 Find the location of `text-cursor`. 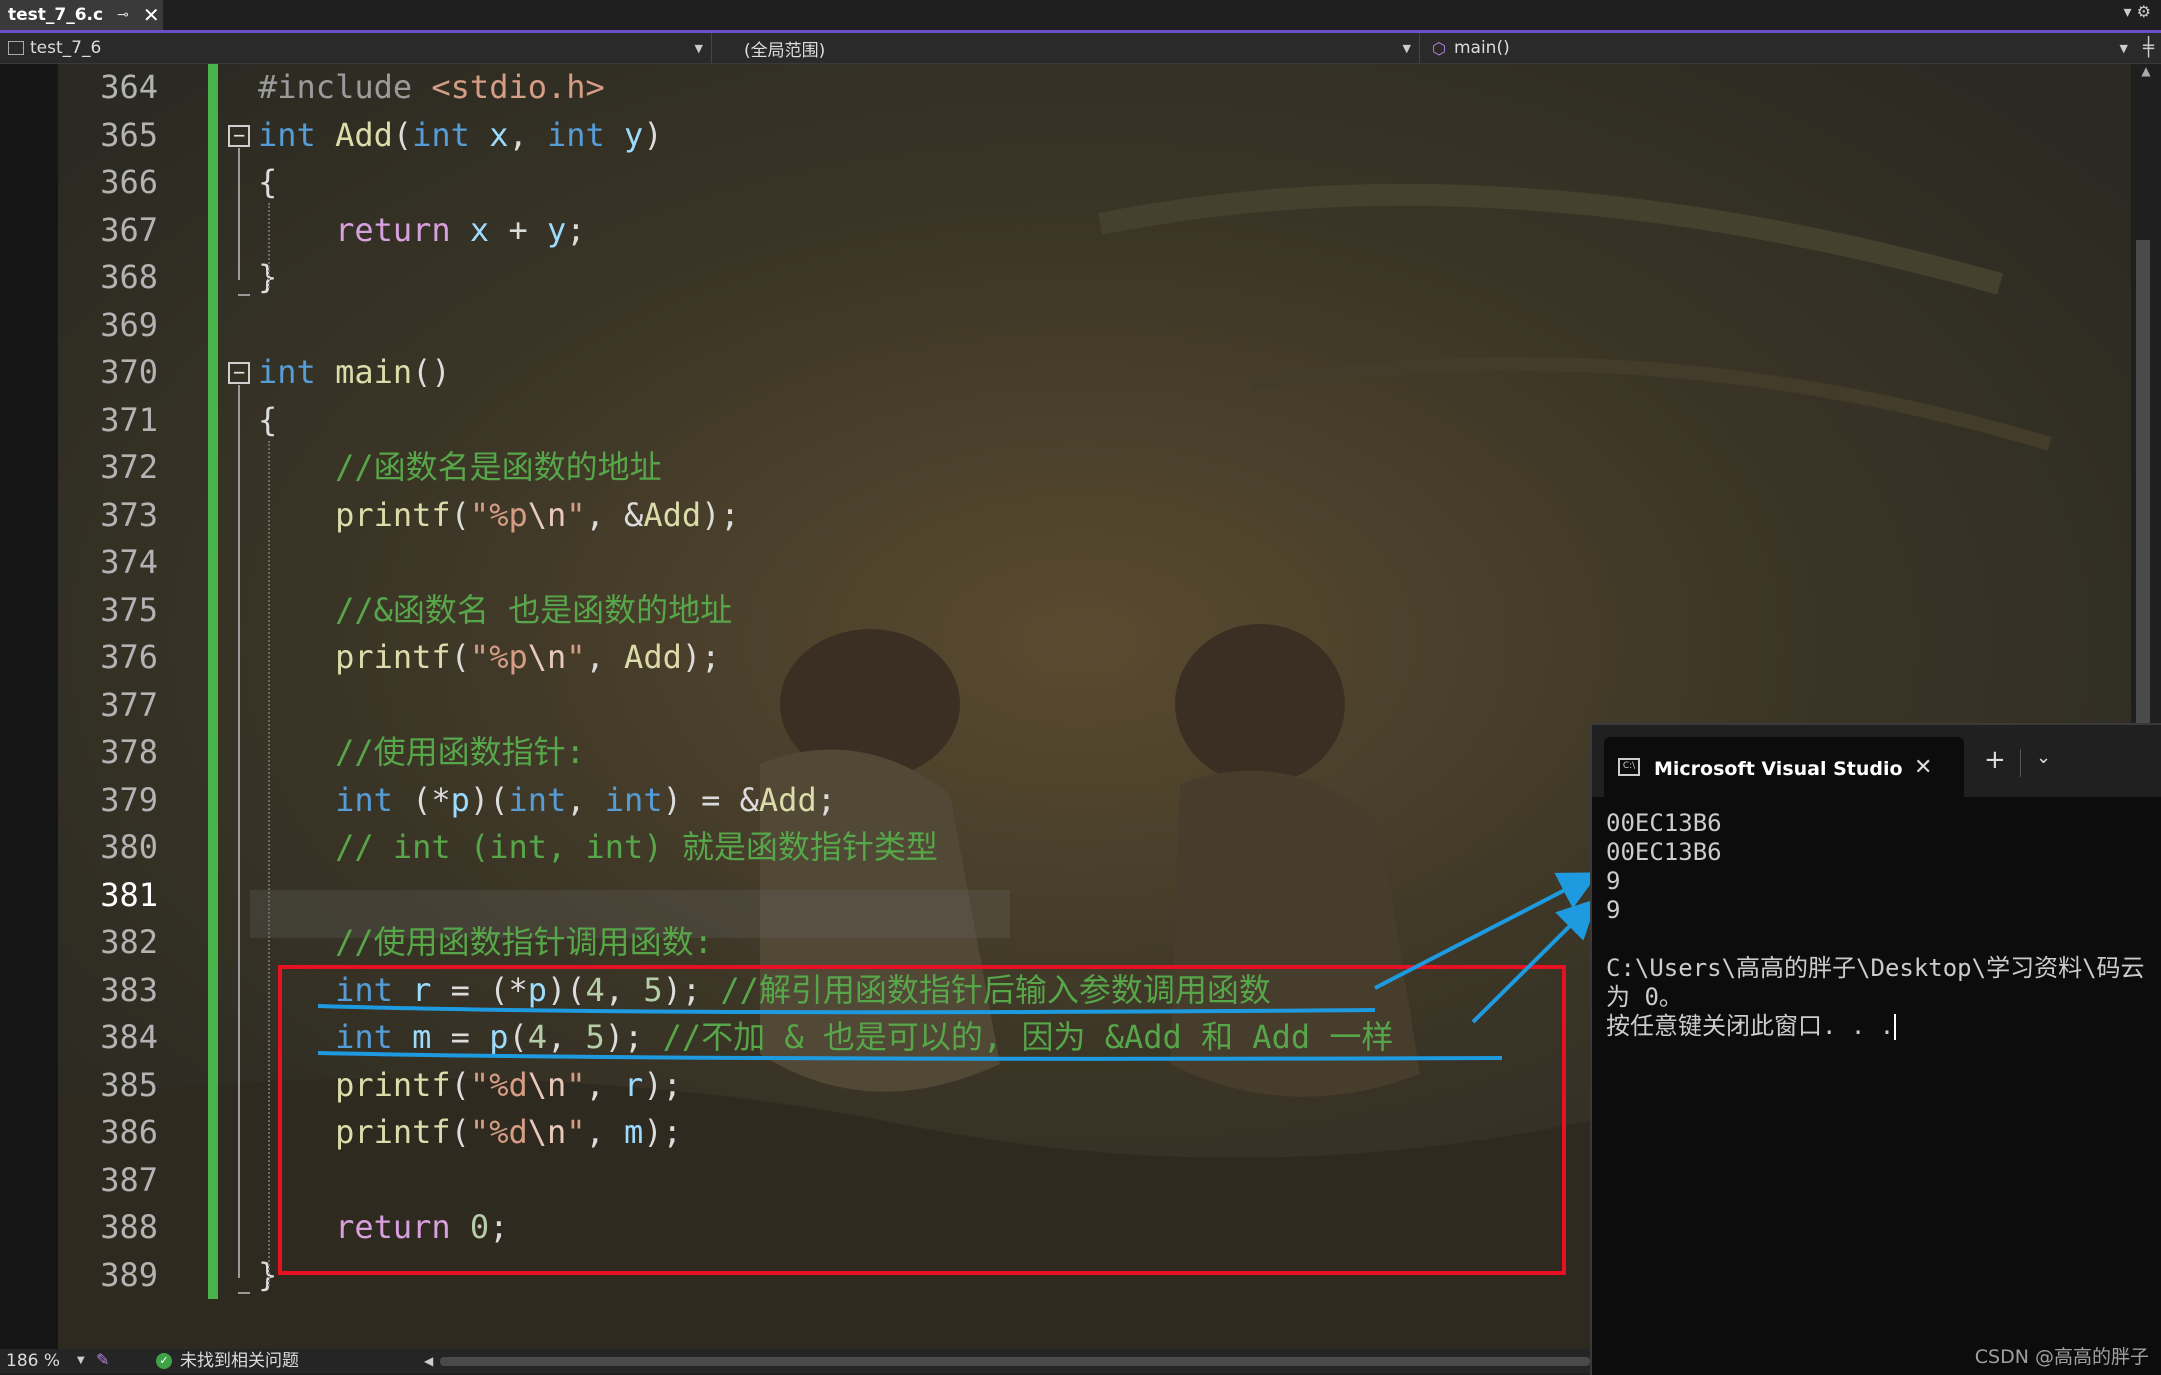

text-cursor is located at coordinates (1895, 1027).